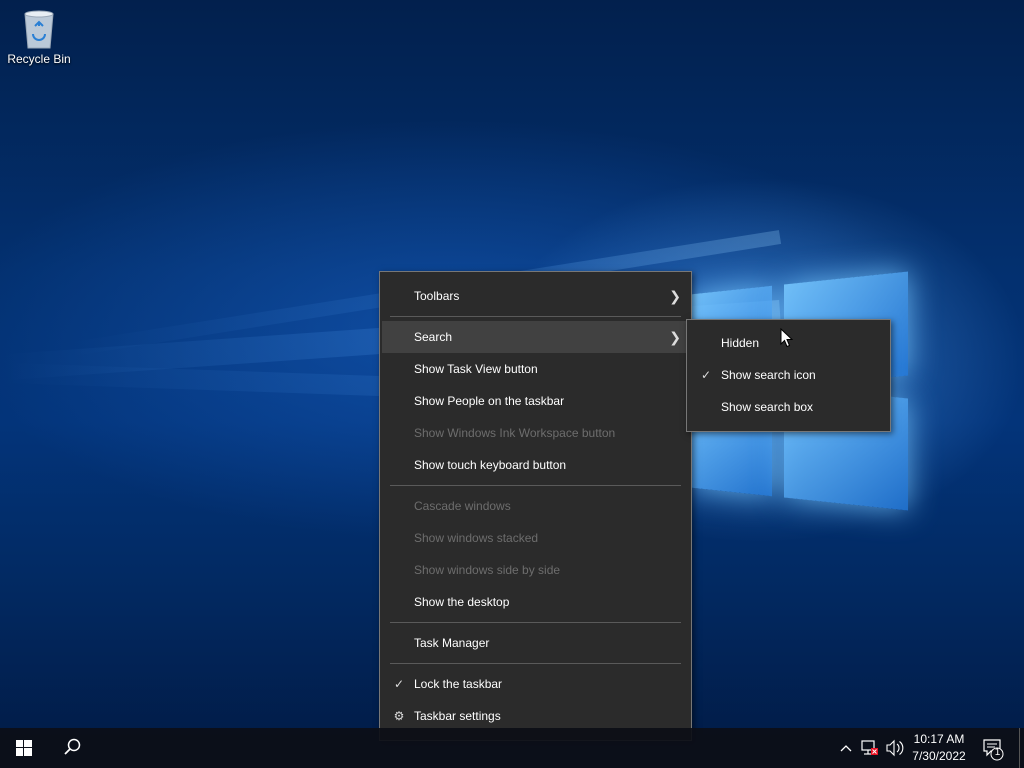 The image size is (1024, 768). What do you see at coordinates (458, 684) in the screenshot?
I see `menu-item-label: Lock the taskbar` at bounding box center [458, 684].